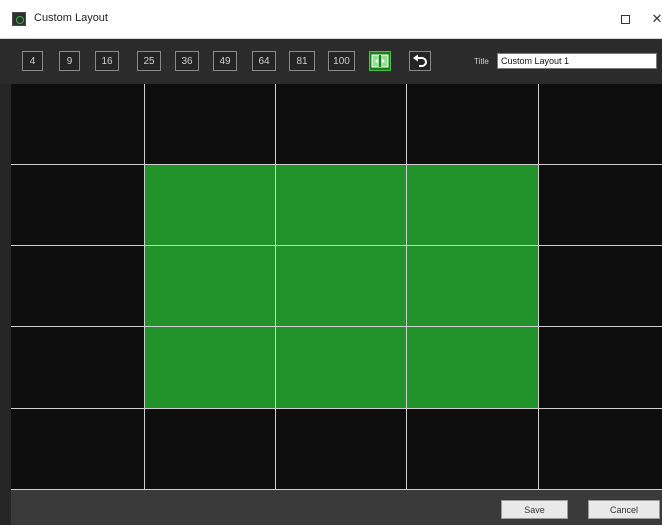  Describe the element at coordinates (624, 509) in the screenshot. I see `cancel-button: Cancel` at that location.